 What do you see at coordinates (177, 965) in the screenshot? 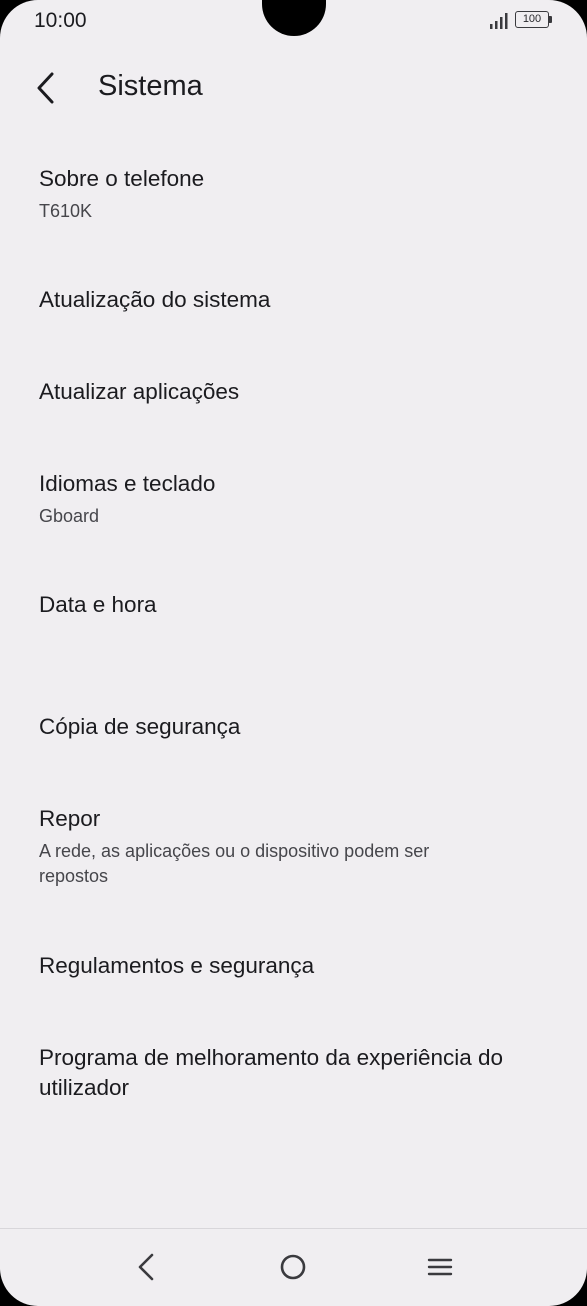
I see `item-title: Regulamentos e segurança` at bounding box center [177, 965].